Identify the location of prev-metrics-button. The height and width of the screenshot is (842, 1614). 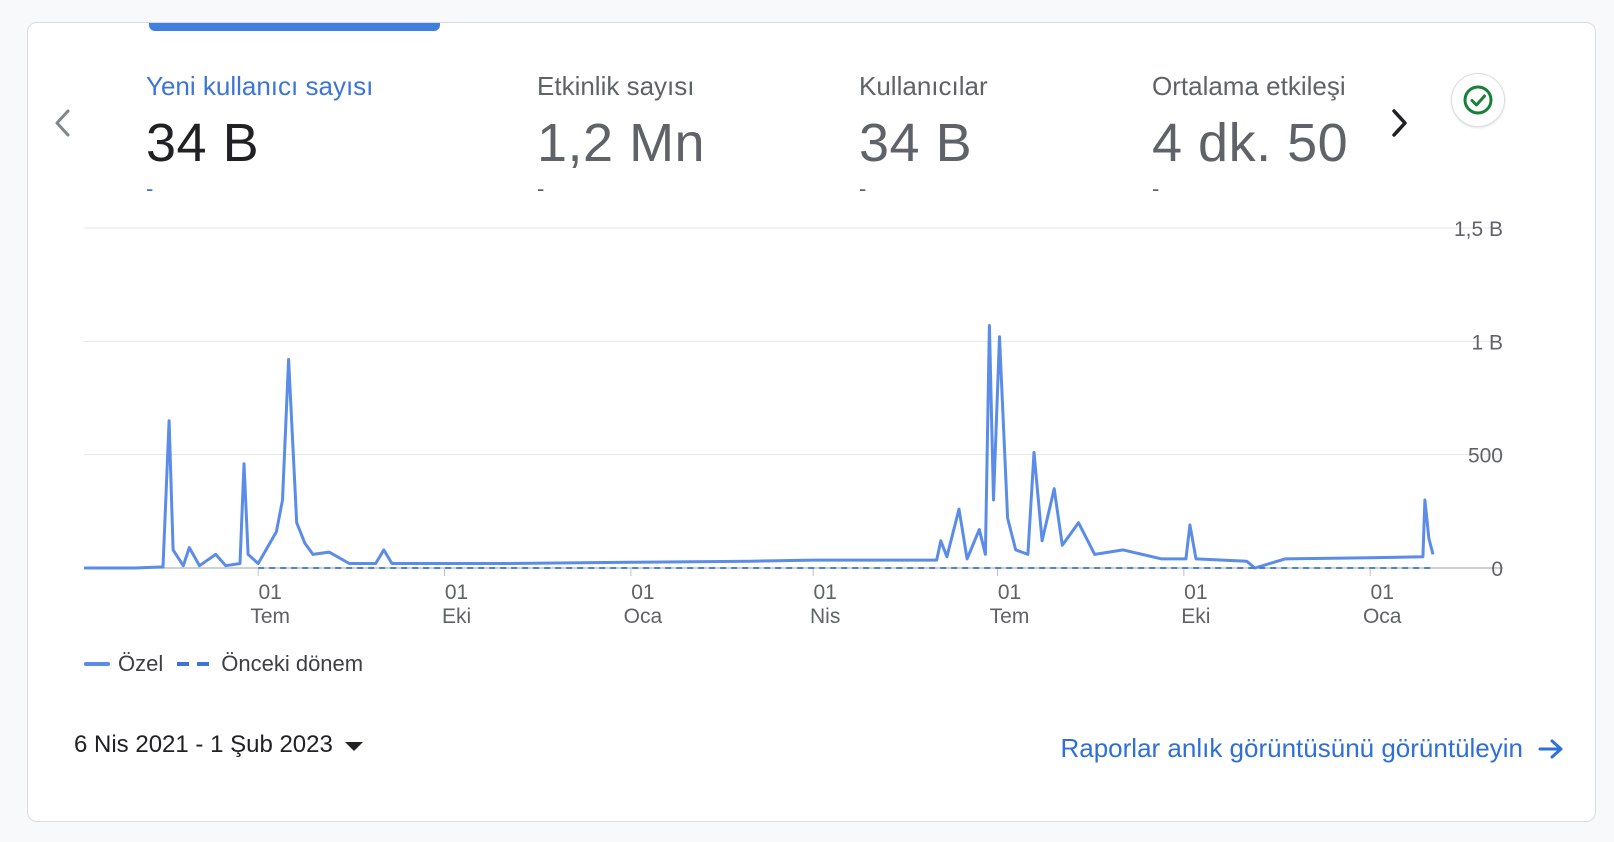
(63, 123).